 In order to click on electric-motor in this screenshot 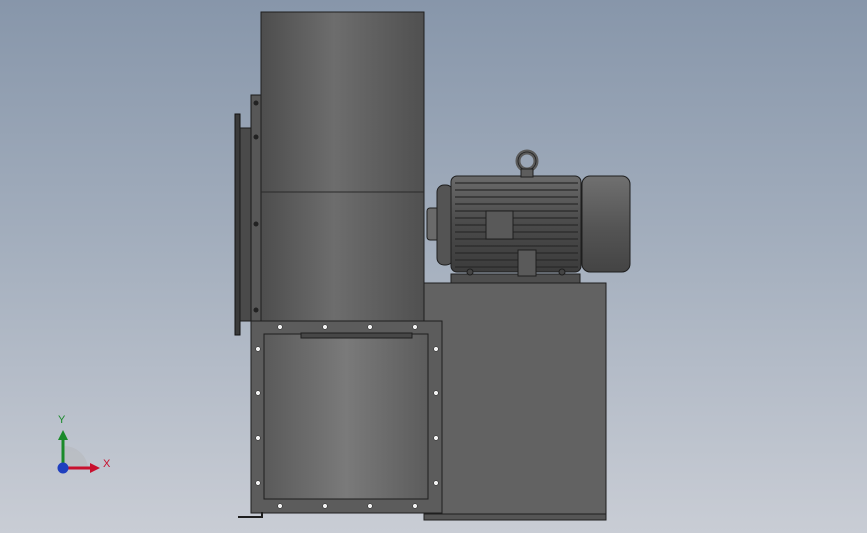, I will do `click(528, 213)`.